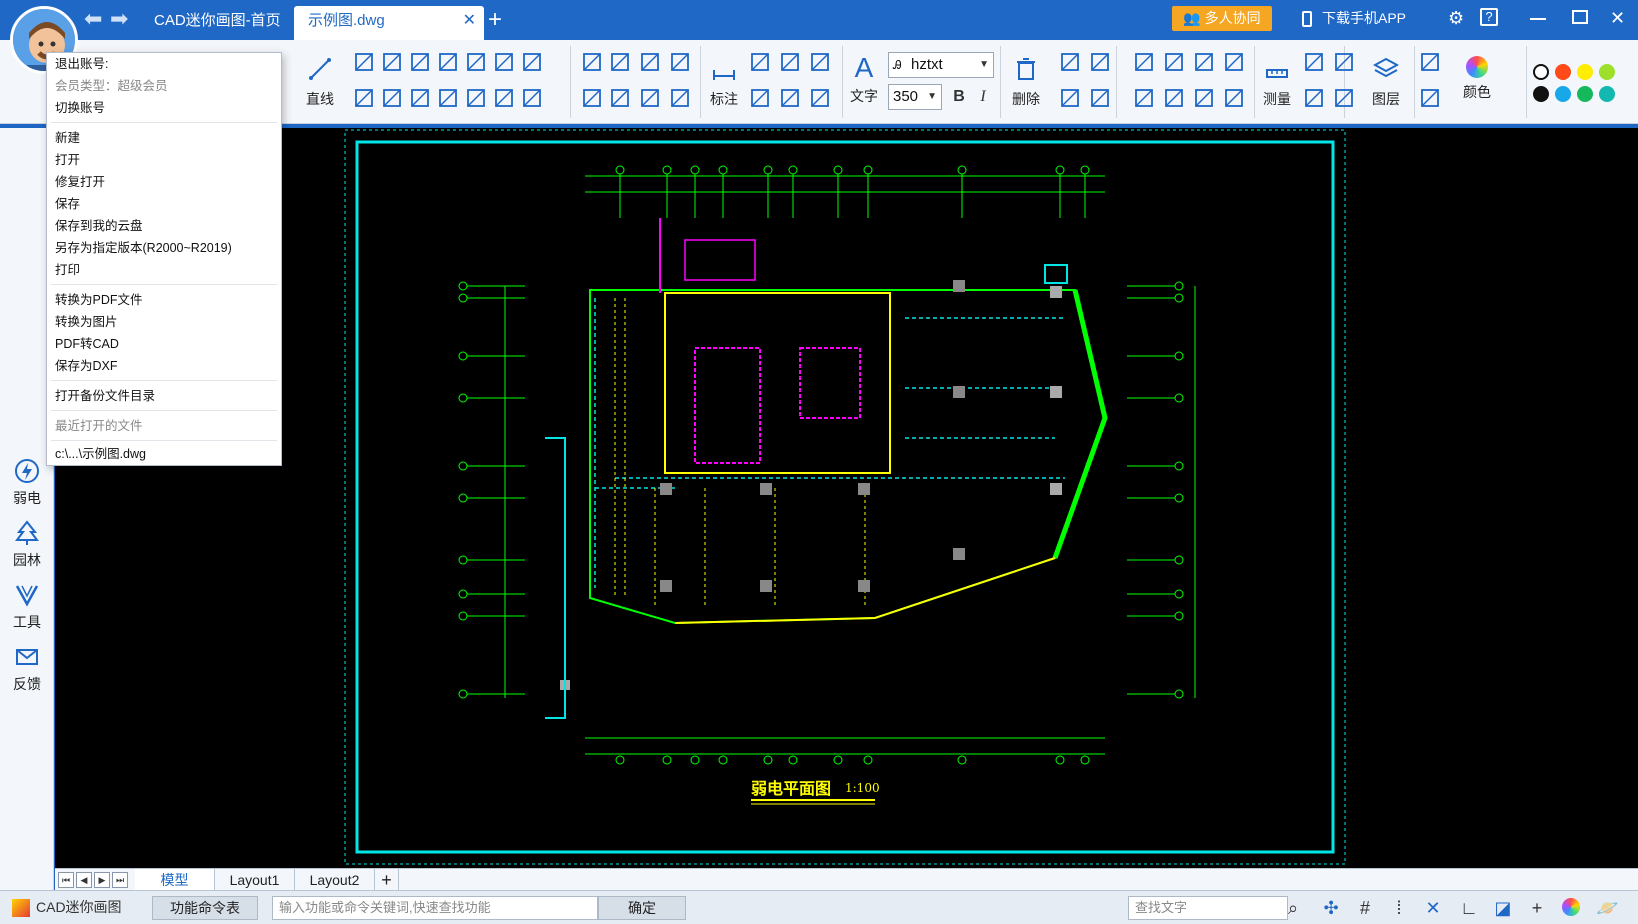 The width and height of the screenshot is (1638, 924). Describe the element at coordinates (120, 880) in the screenshot. I see `last-tab-icon: ⏭` at that location.